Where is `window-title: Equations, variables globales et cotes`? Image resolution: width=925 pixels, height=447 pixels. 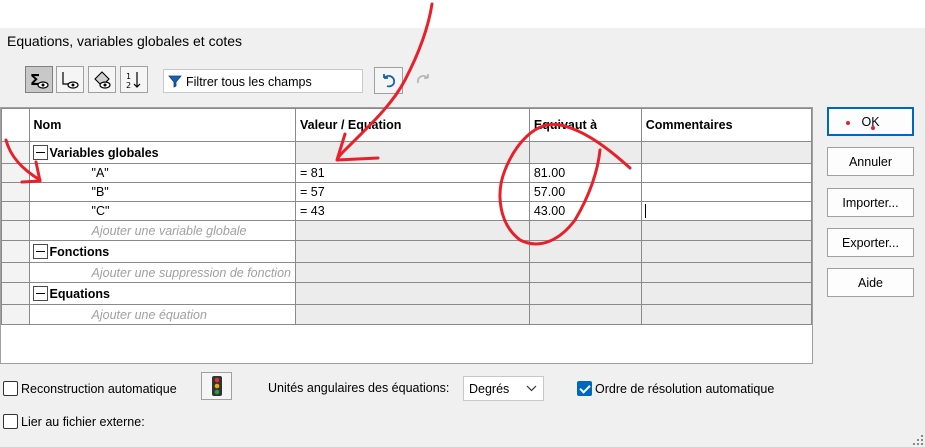 window-title: Equations, variables globales et cotes is located at coordinates (125, 41).